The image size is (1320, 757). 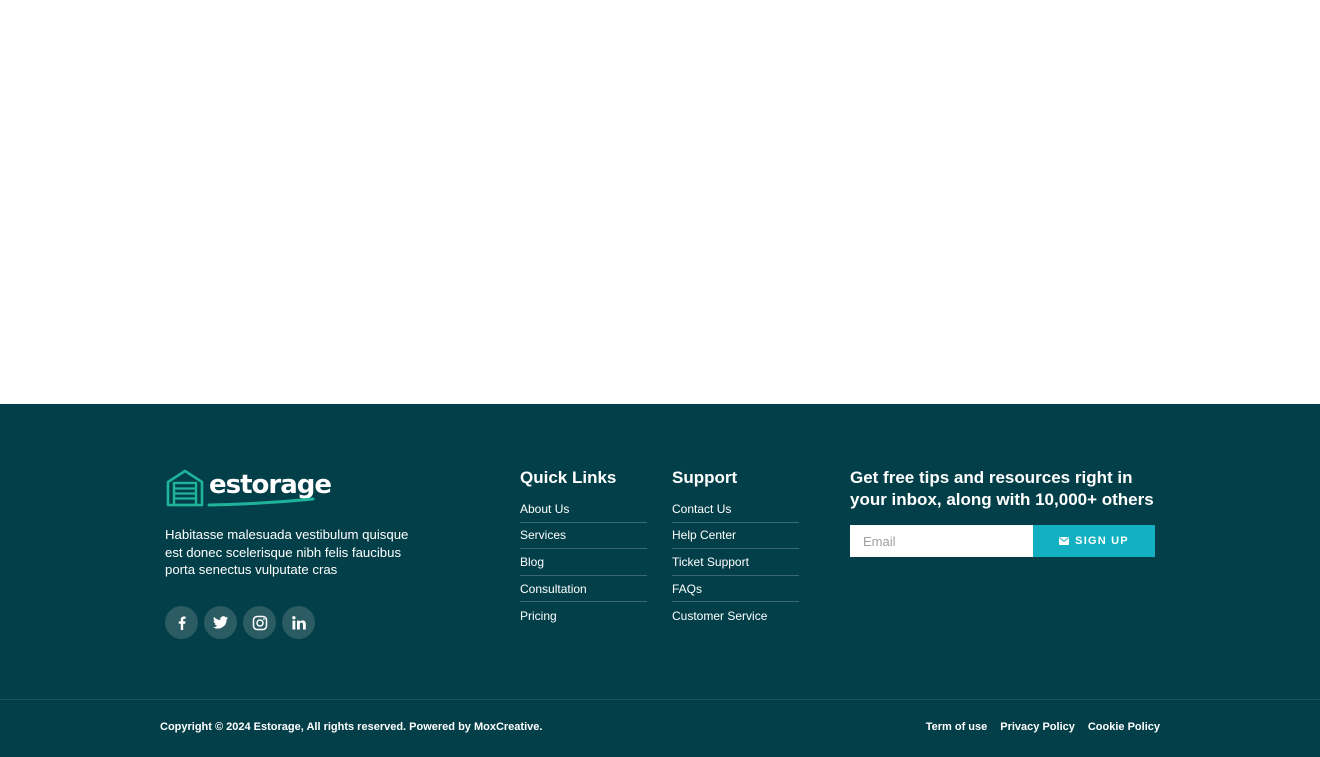 What do you see at coordinates (687, 589) in the screenshot?
I see `support-link-faqs: FAQs` at bounding box center [687, 589].